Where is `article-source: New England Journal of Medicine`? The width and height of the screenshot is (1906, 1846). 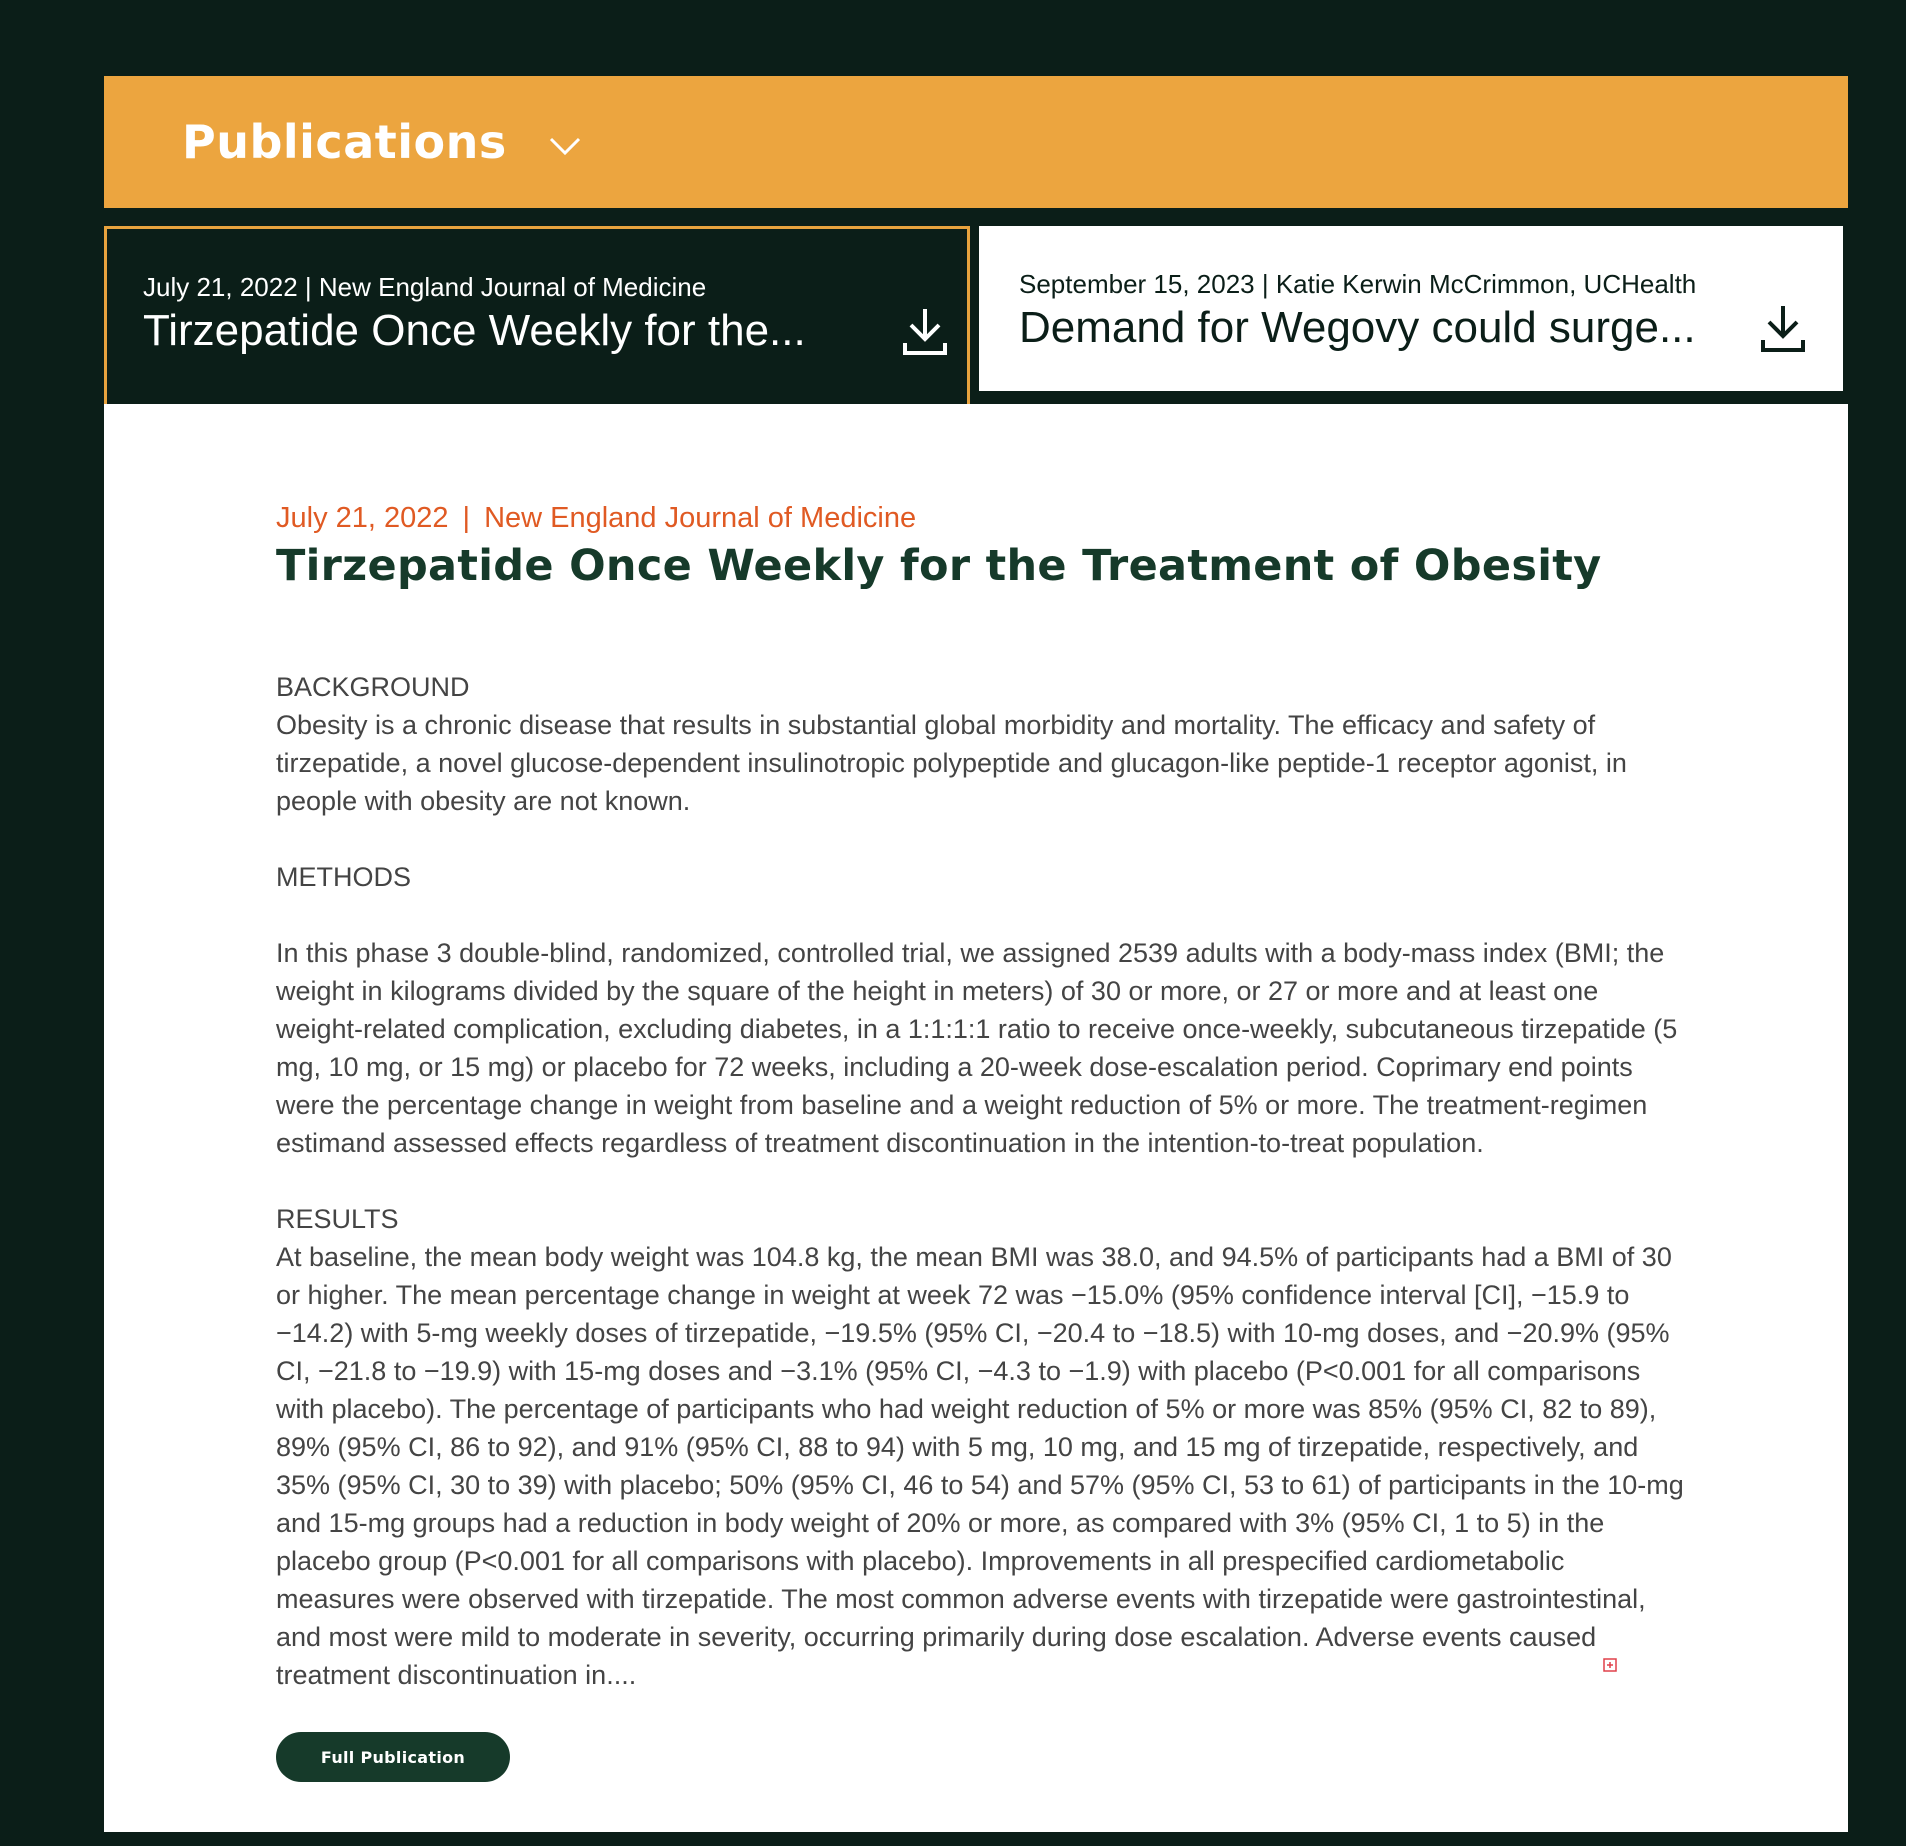
article-source: New England Journal of Medicine is located at coordinates (700, 518).